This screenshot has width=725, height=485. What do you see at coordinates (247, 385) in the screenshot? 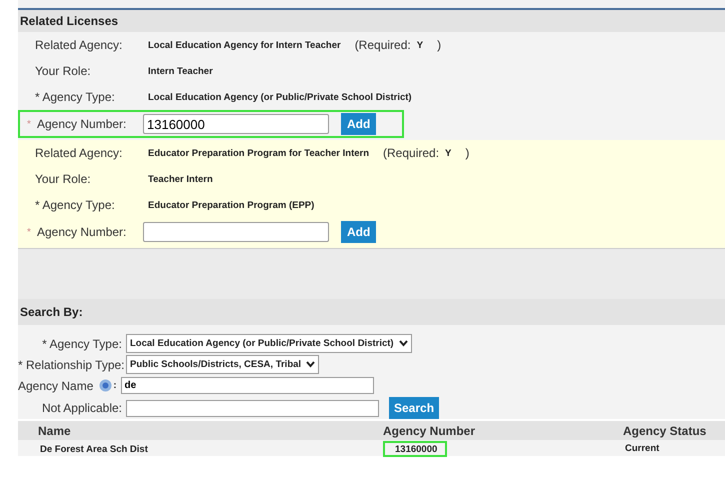
I see `agency-name-field: de` at bounding box center [247, 385].